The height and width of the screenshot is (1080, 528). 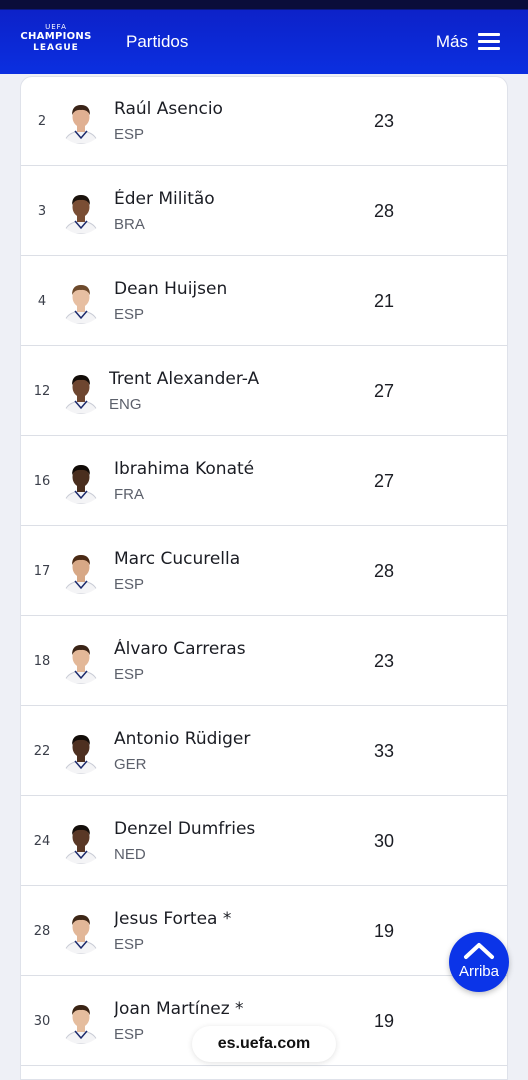 I want to click on player-number: 22, so click(x=42, y=751).